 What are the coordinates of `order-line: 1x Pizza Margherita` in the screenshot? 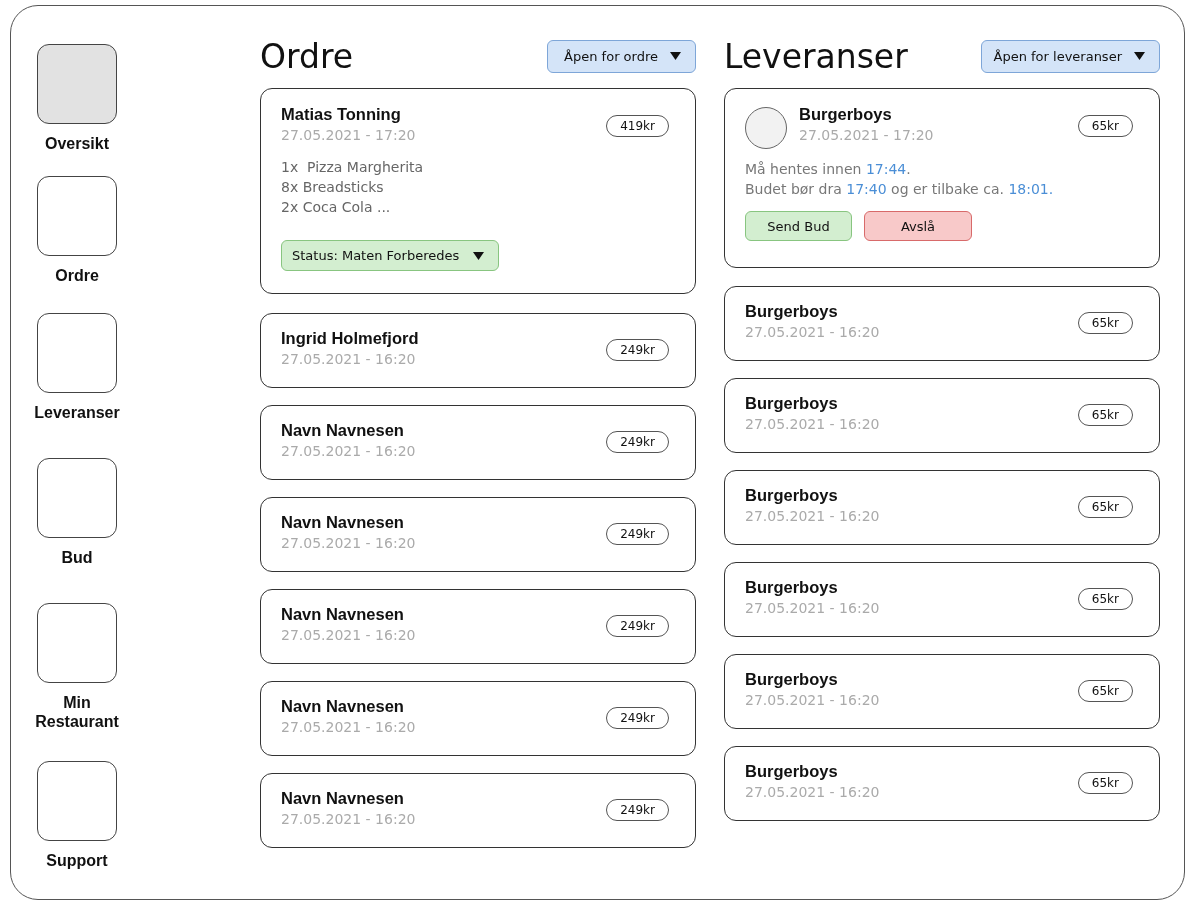 It's located at (353, 167).